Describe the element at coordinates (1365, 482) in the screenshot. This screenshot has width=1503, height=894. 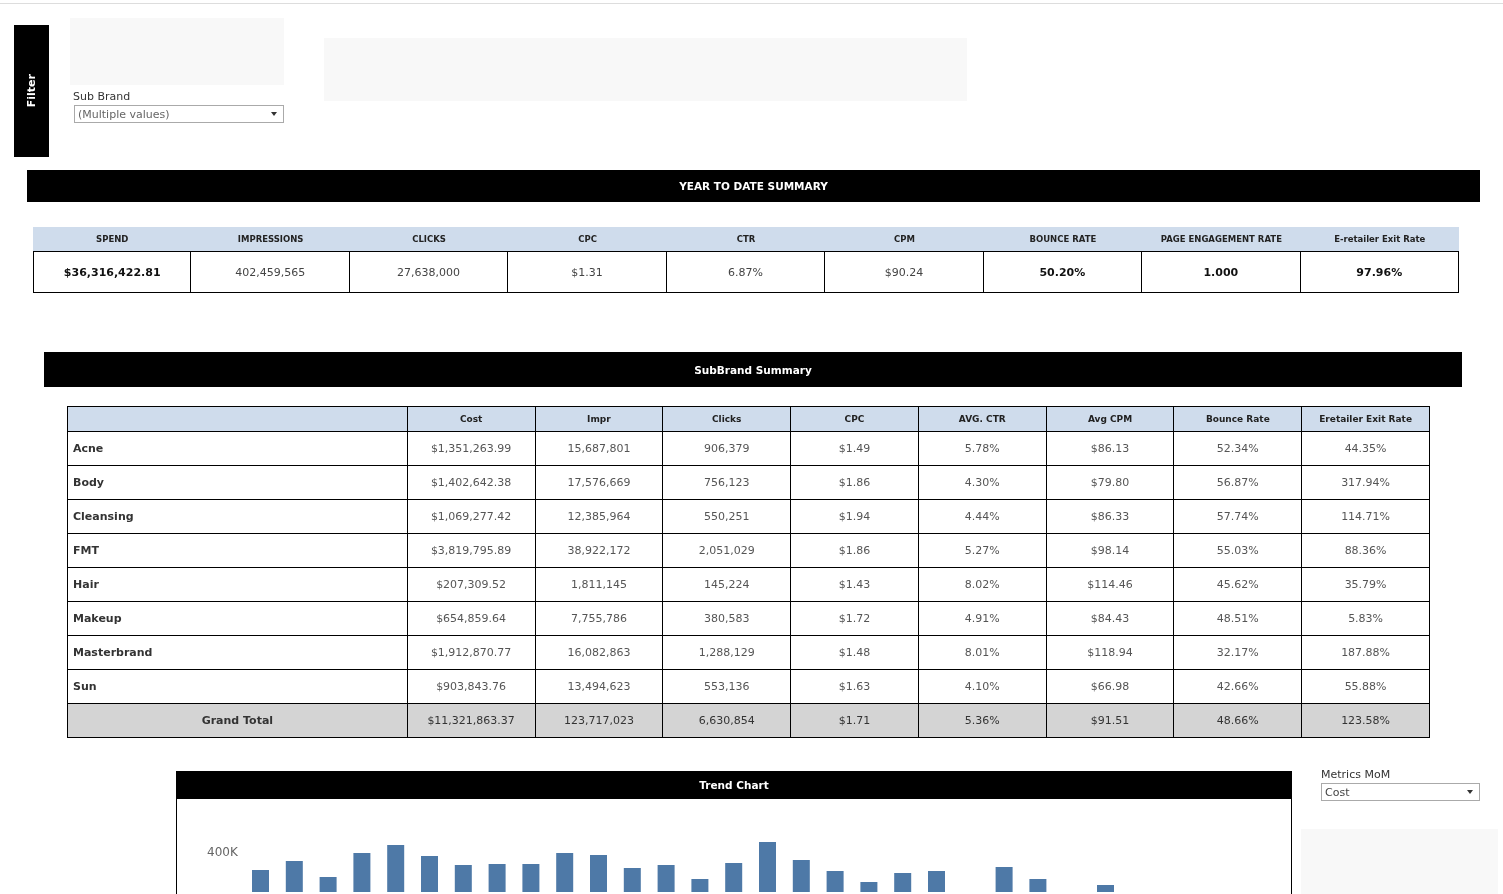
I see `table-cell: 317.94%` at that location.